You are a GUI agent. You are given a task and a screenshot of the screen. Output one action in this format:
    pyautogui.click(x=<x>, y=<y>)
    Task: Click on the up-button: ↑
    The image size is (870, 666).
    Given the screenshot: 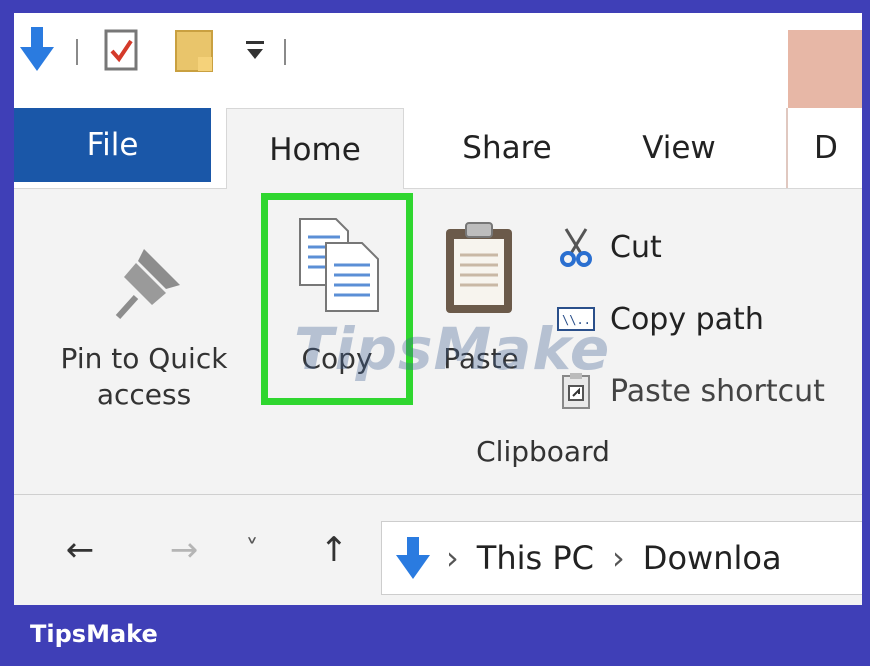 What is the action you would take?
    pyautogui.click(x=334, y=550)
    